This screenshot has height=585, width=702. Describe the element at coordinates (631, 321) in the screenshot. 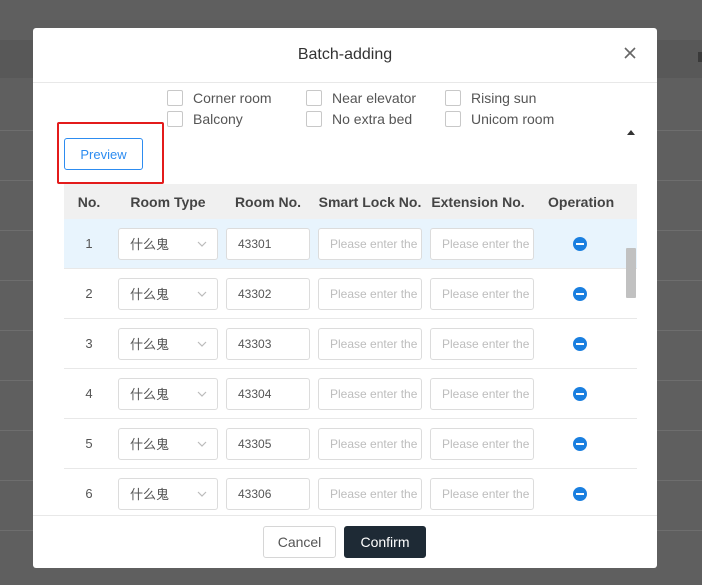

I see `vertical-scrollbar` at that location.